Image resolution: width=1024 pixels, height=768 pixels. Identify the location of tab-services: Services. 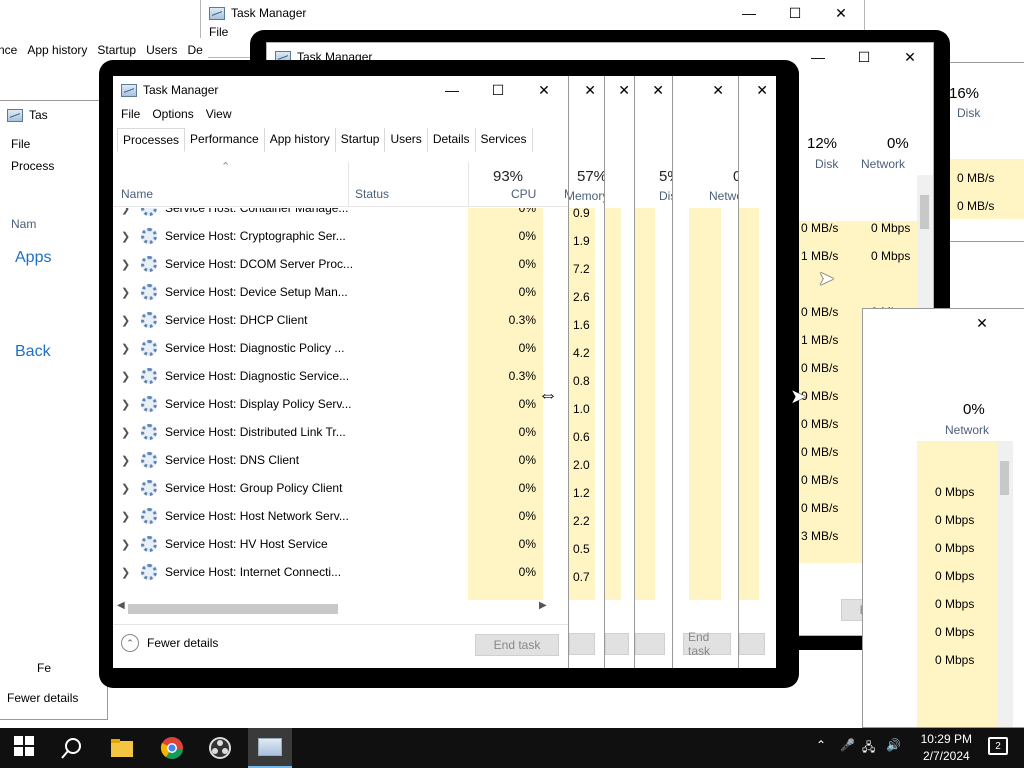
(504, 140).